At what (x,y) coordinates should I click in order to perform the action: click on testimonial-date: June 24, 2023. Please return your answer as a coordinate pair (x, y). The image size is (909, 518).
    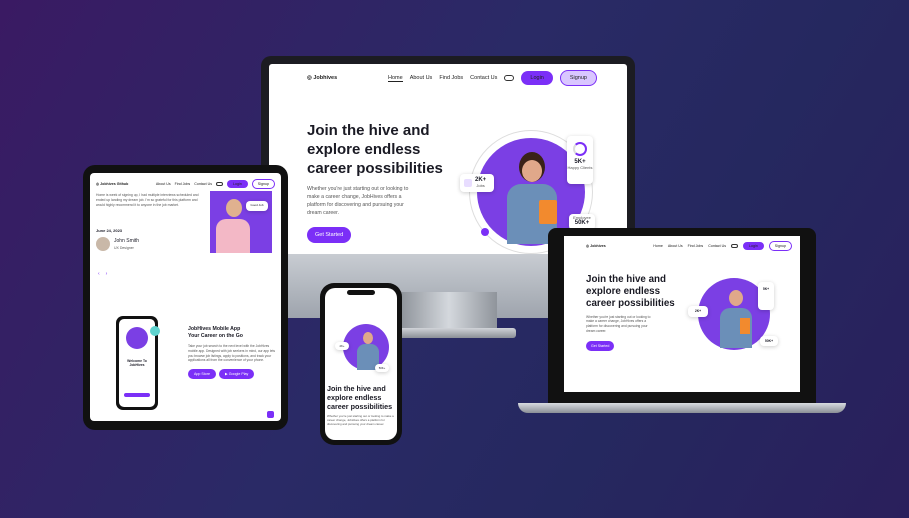
    Looking at the image, I should click on (109, 230).